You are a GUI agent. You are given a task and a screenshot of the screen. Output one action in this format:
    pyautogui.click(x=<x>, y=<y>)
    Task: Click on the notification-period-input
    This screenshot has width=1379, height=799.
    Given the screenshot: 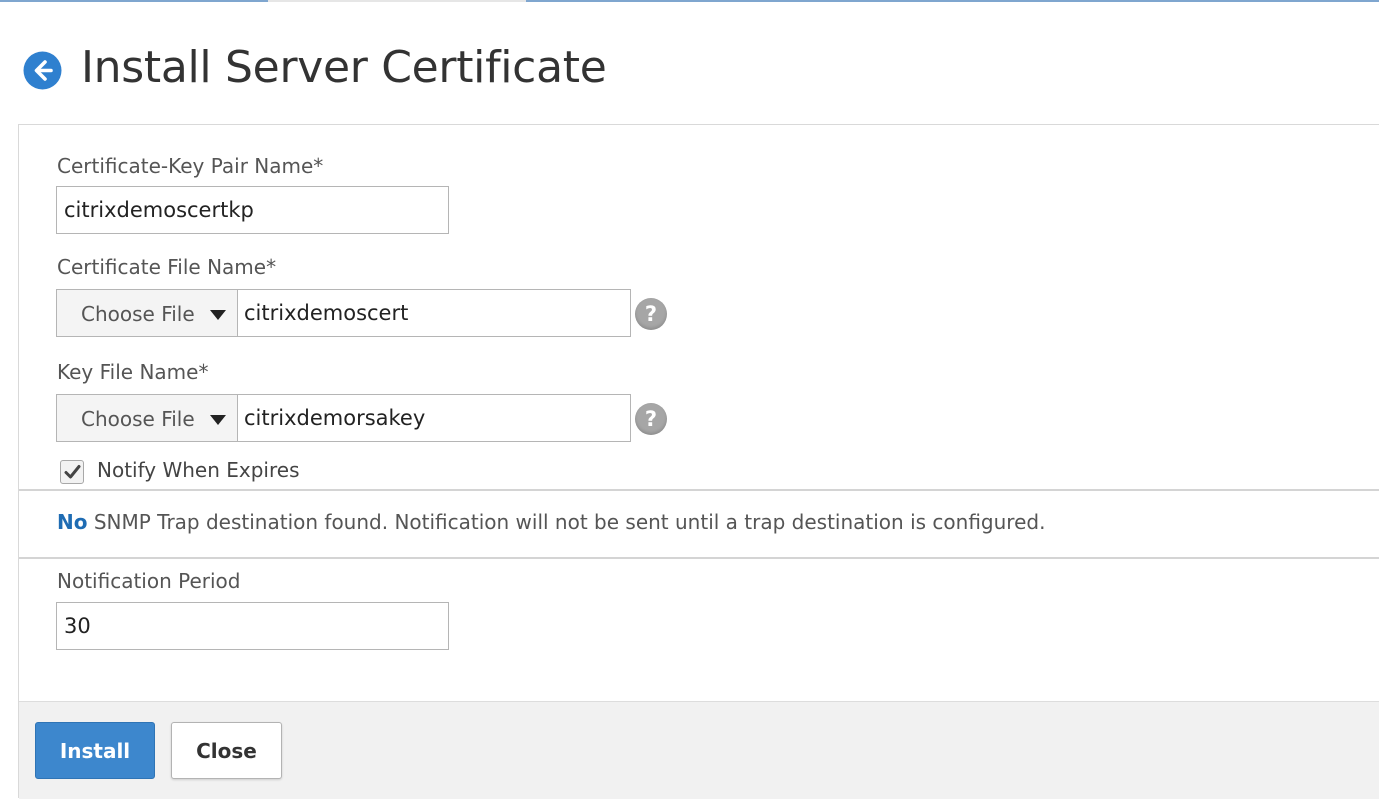 What is the action you would take?
    pyautogui.click(x=252, y=626)
    